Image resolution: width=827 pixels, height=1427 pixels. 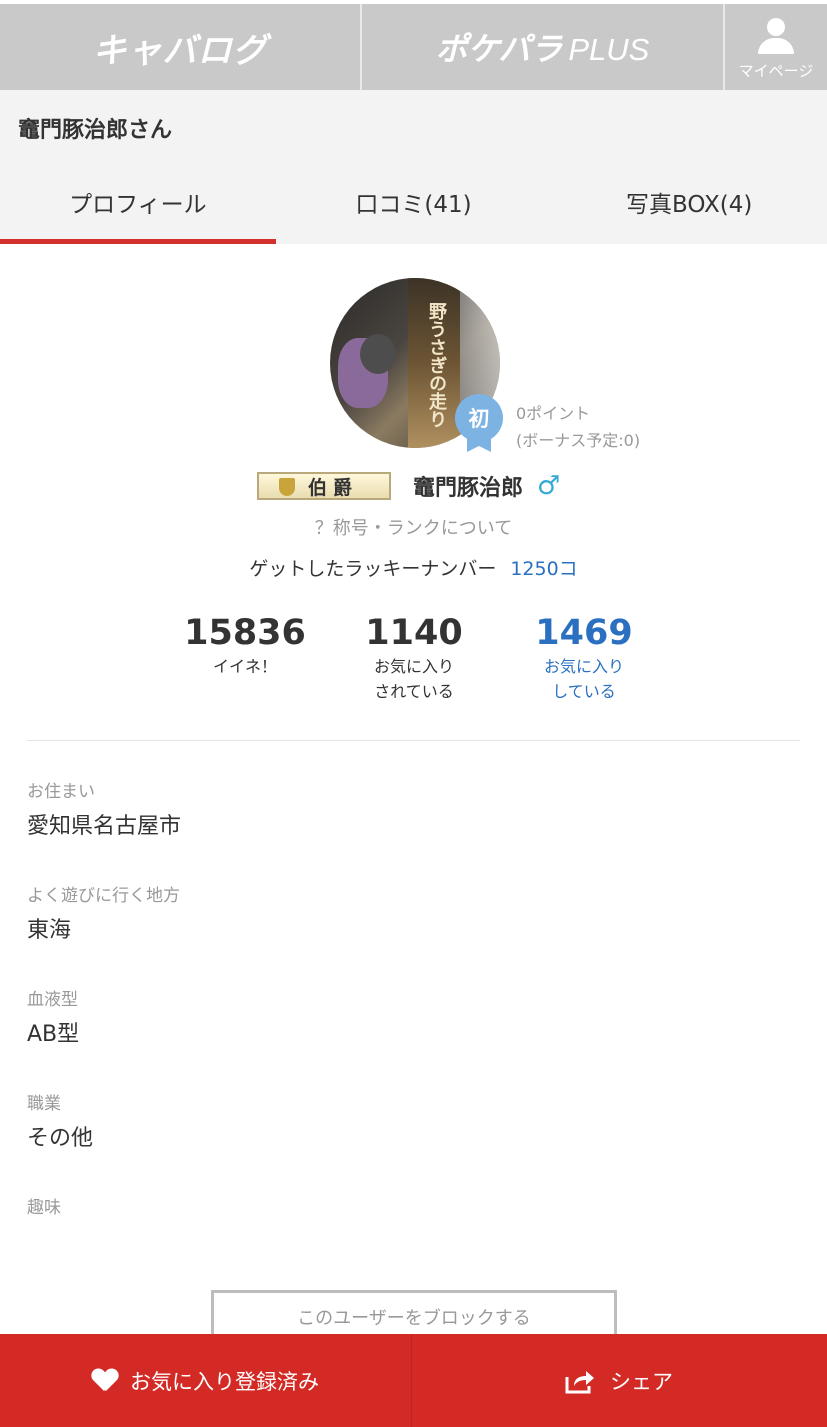 I want to click on share-button: シェア, so click(x=618, y=1380).